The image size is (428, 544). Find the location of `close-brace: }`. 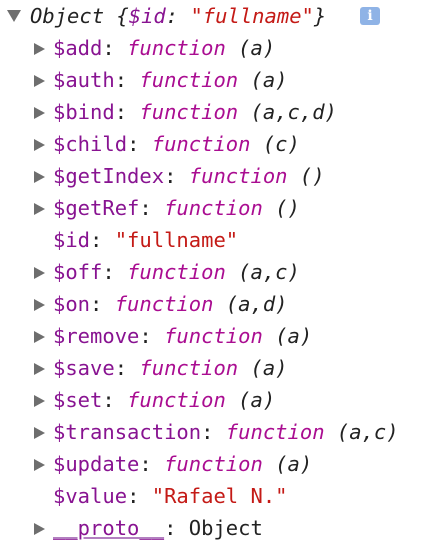

close-brace: } is located at coordinates (320, 16).